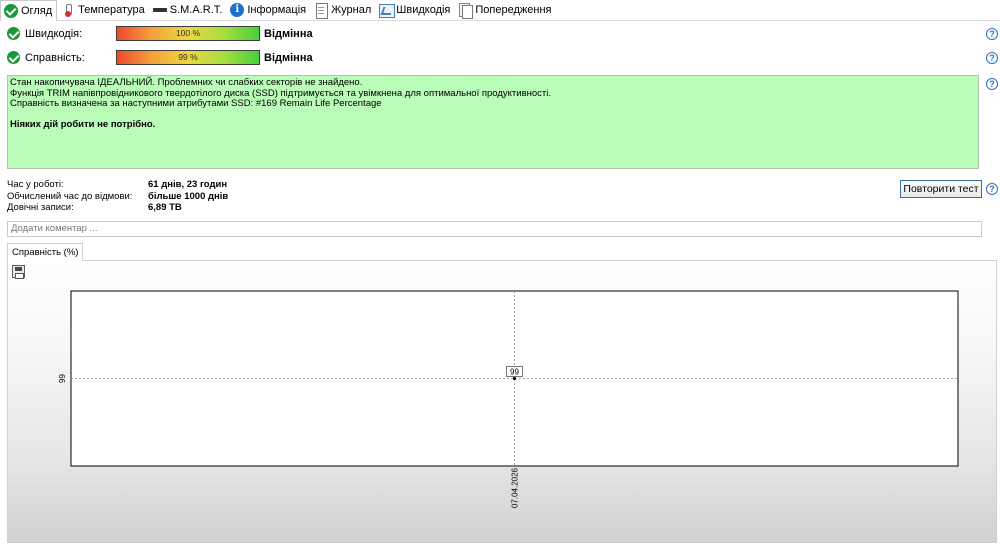 This screenshot has height=547, width=1000. What do you see at coordinates (502, 252) in the screenshot?
I see `chart-tab-bar: Справність (%)` at bounding box center [502, 252].